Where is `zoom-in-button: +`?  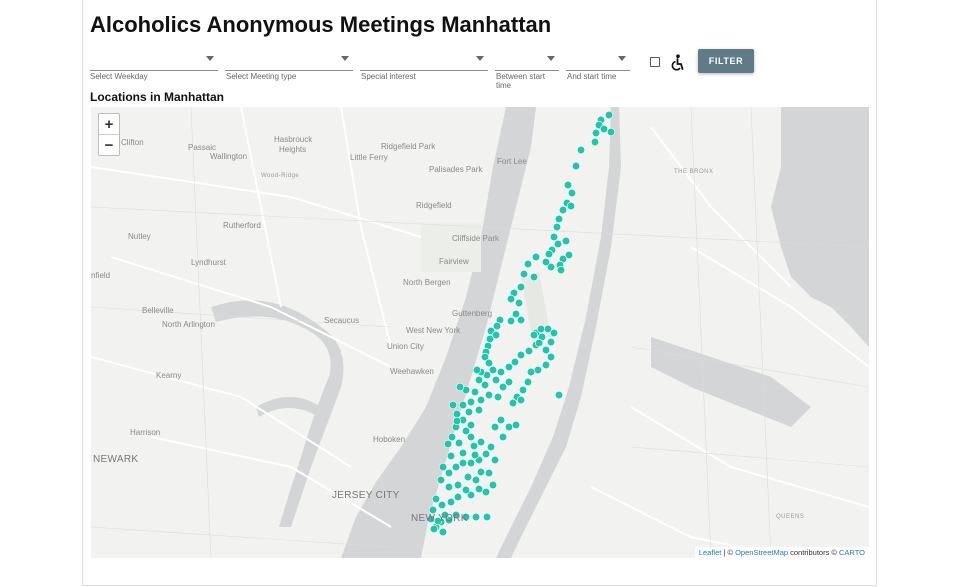
zoom-in-button: + is located at coordinates (109, 124).